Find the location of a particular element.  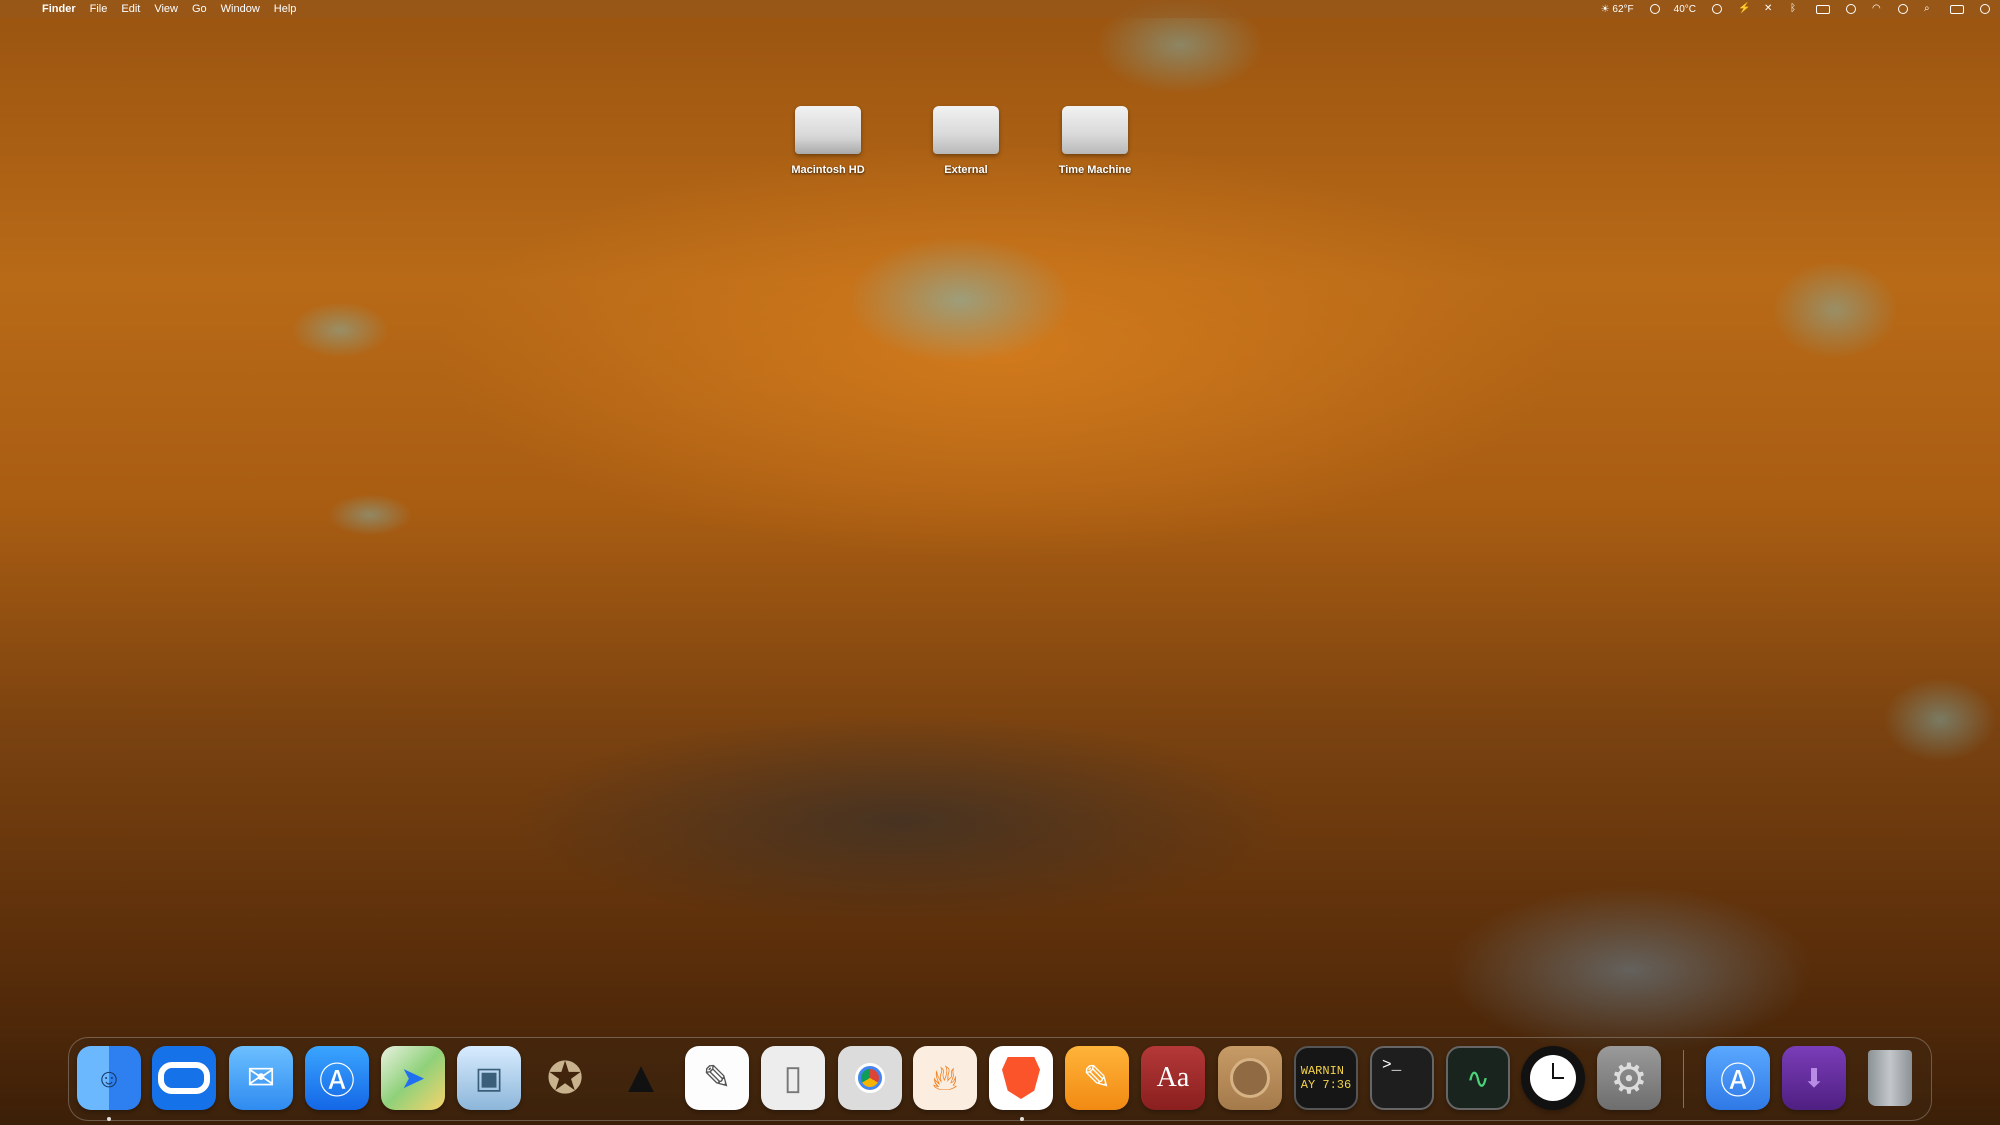

trash-icon is located at coordinates (1890, 1078).